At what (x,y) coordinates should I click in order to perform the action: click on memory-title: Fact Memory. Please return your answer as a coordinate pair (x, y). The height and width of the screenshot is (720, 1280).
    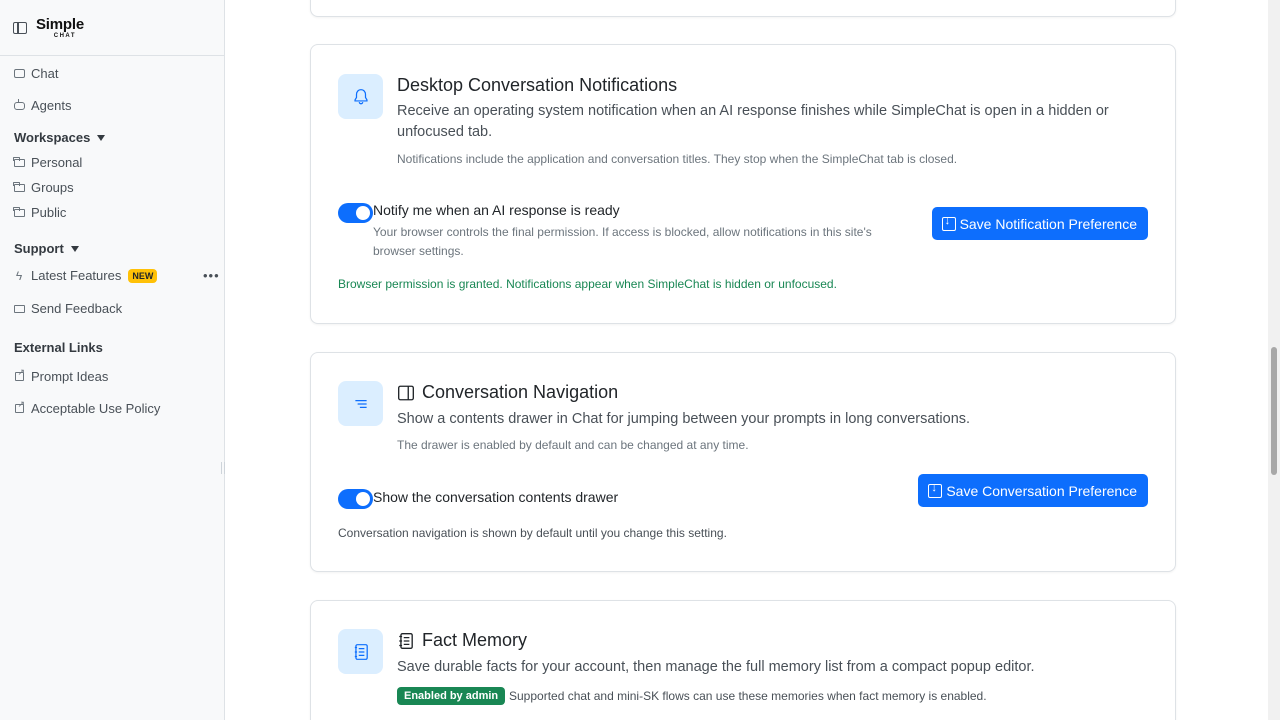
    Looking at the image, I should click on (462, 640).